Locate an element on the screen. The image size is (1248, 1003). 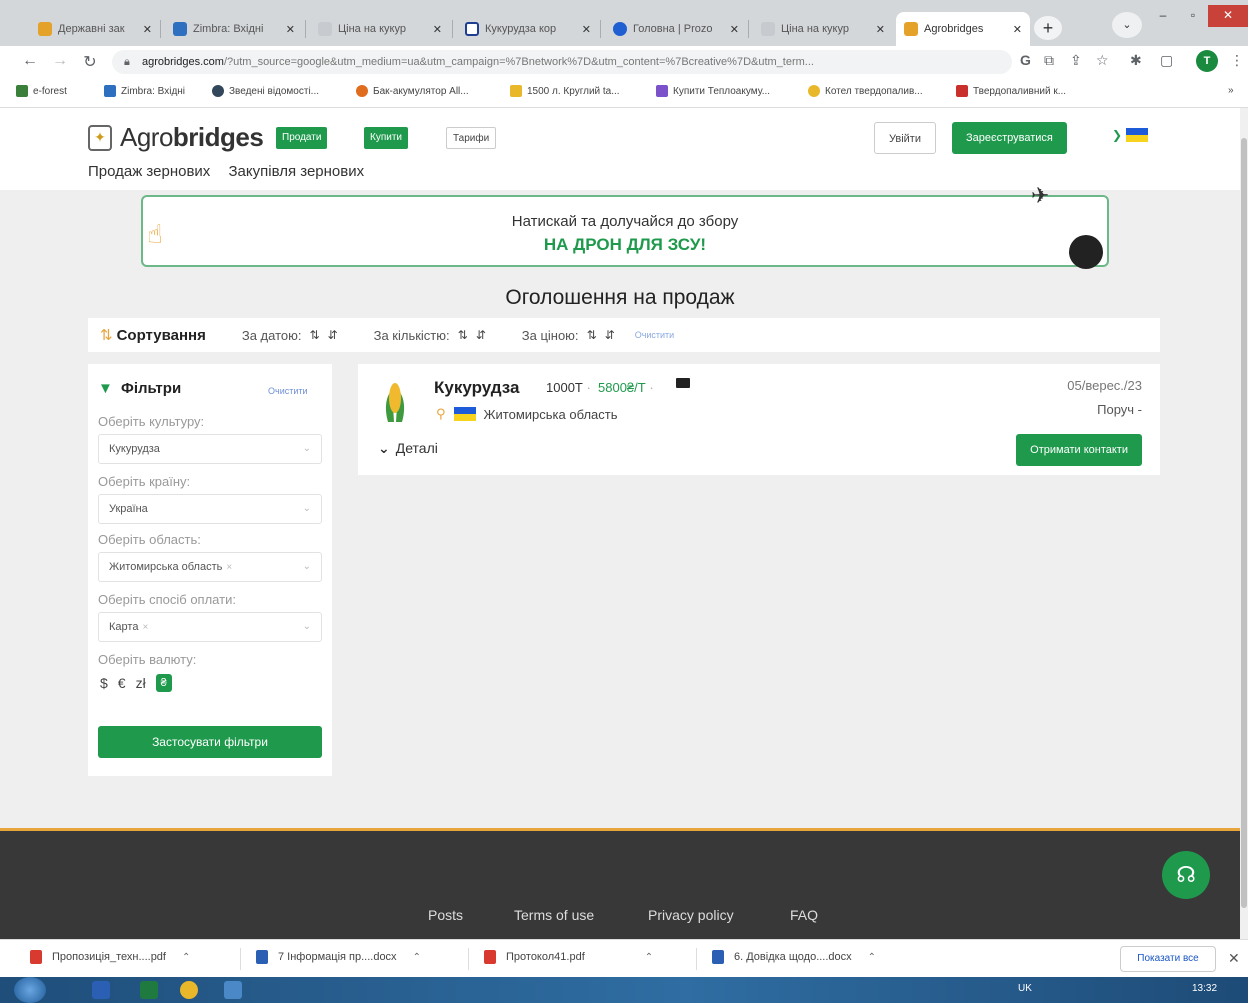
support-chat-button: ☊ is located at coordinates (1186, 875).